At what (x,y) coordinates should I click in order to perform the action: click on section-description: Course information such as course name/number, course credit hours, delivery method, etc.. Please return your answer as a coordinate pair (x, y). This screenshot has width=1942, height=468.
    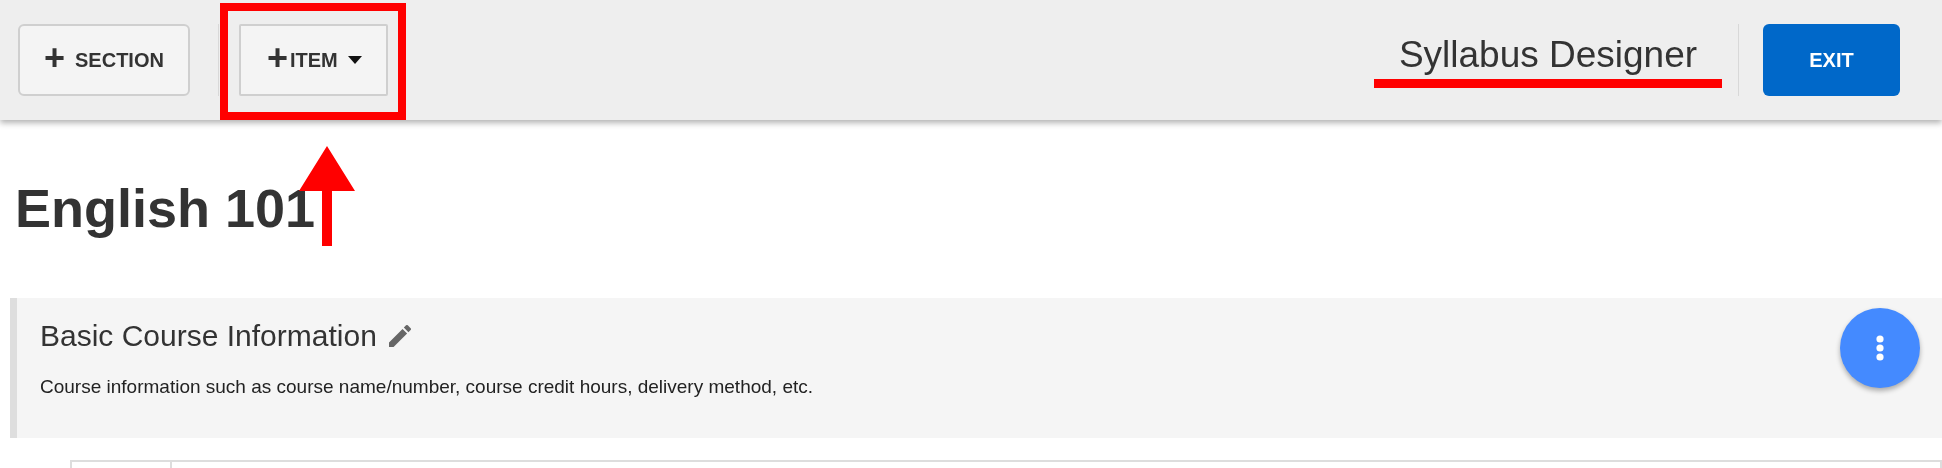
    Looking at the image, I should click on (427, 387).